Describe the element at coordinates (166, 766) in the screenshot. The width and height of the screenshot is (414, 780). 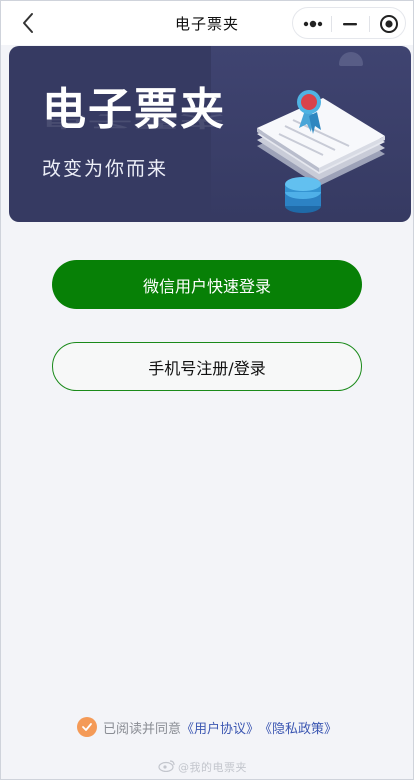
I see `weibo-logo-icon` at that location.